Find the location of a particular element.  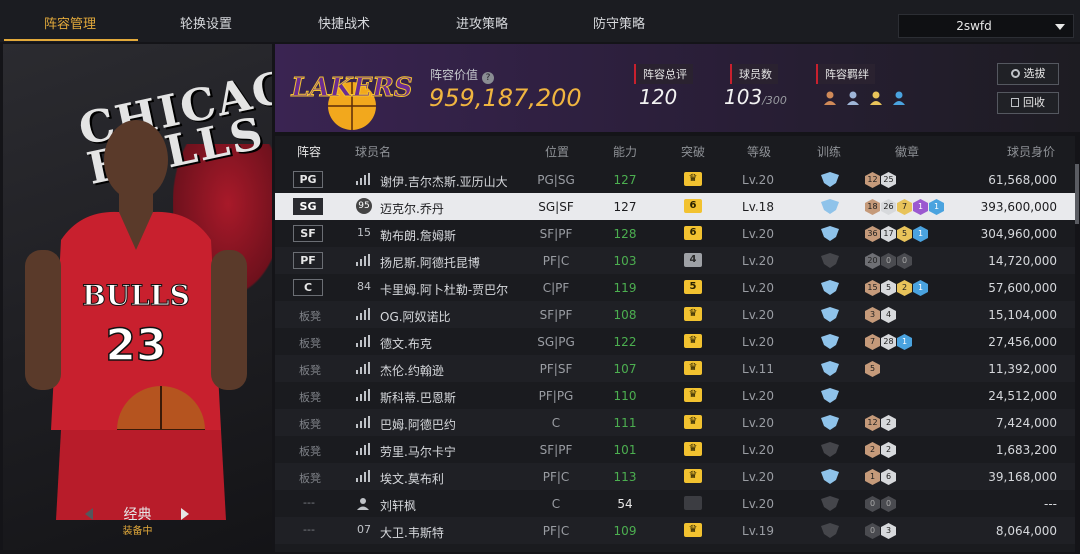

lineup-slot-badge: C is located at coordinates (308, 287).